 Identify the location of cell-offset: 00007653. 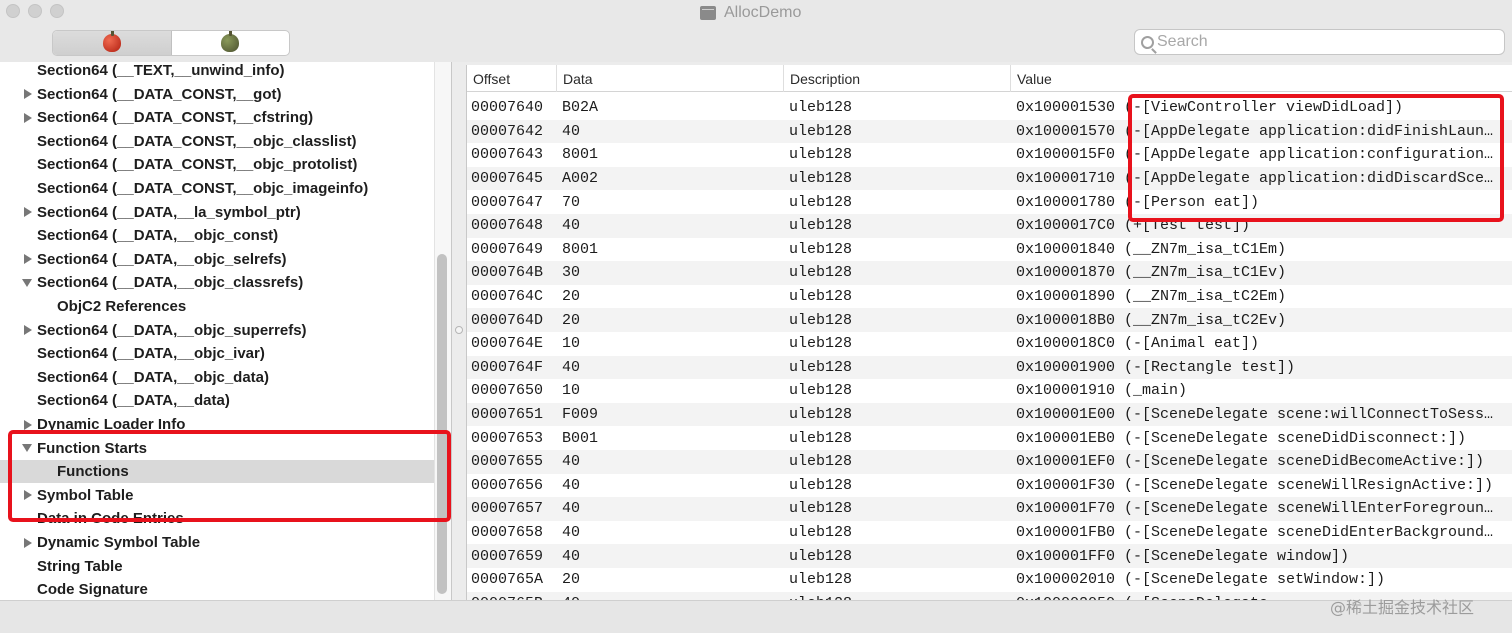
(507, 438).